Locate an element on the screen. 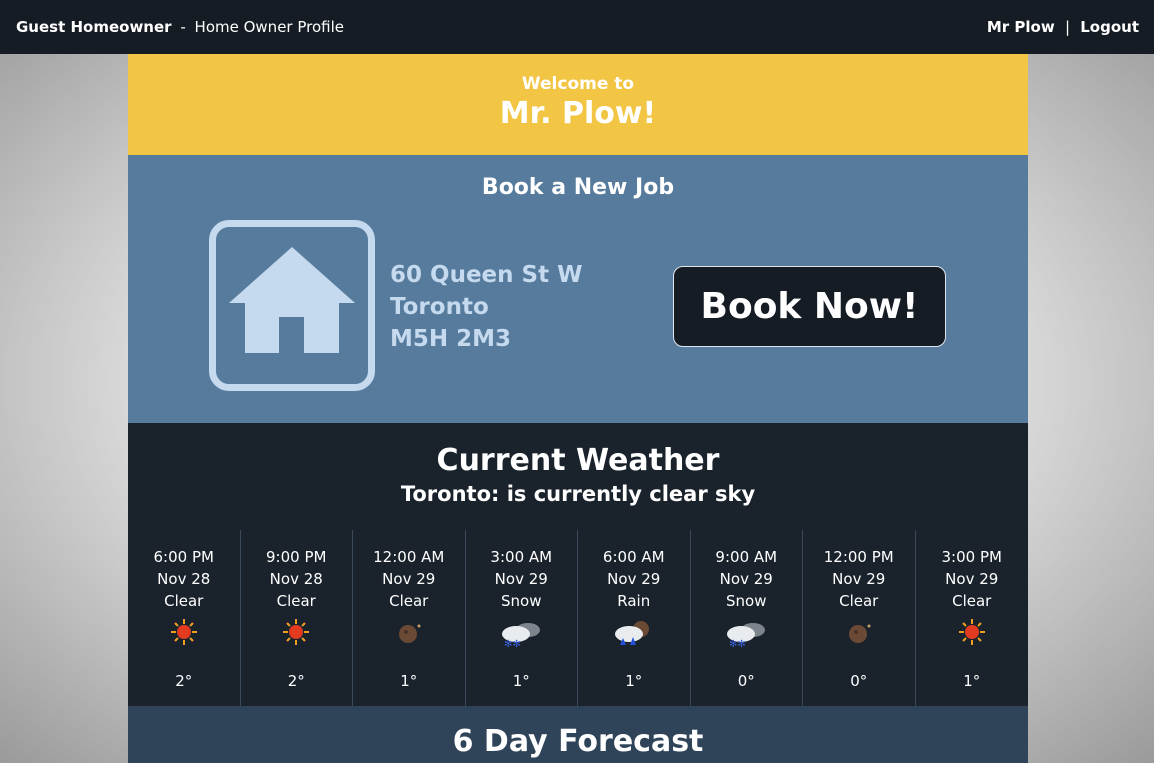 The image size is (1154, 763). rain-icon is located at coordinates (634, 637).